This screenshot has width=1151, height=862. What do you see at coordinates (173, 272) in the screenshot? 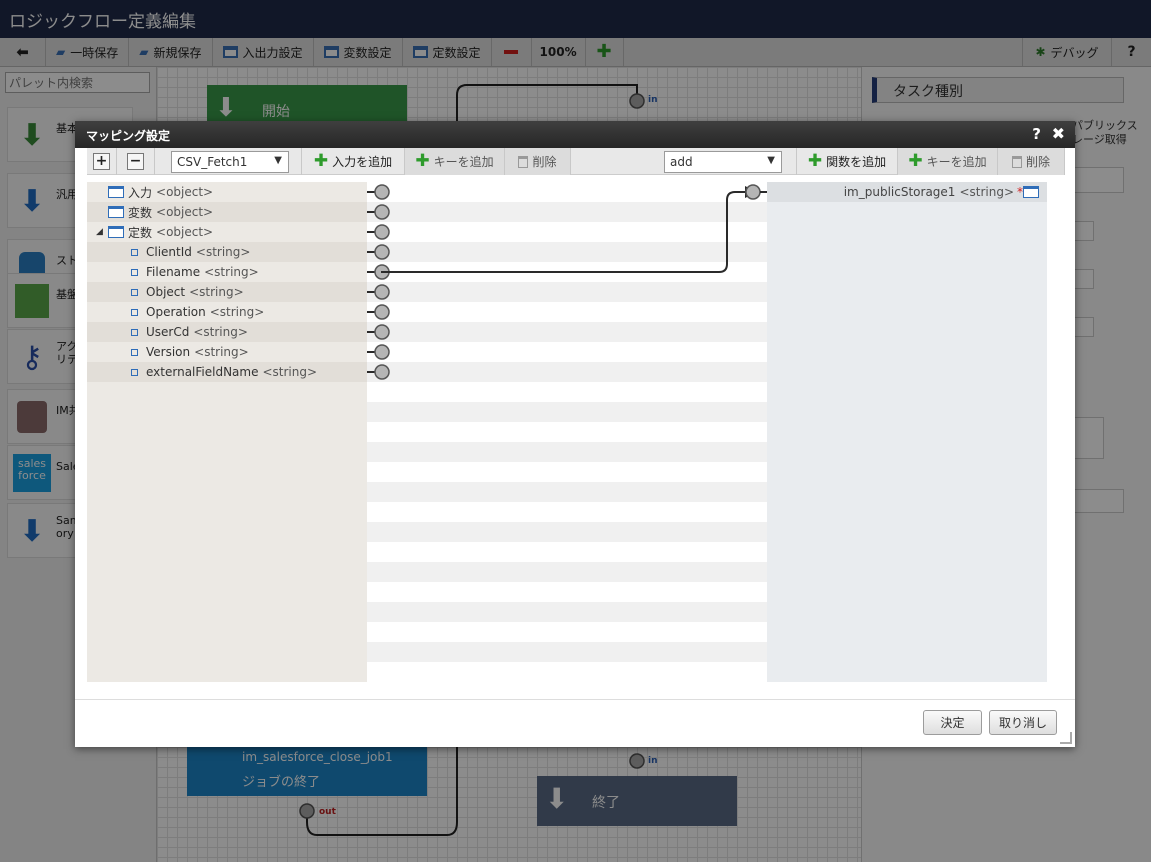
I see `tree-row-name: Filename` at bounding box center [173, 272].